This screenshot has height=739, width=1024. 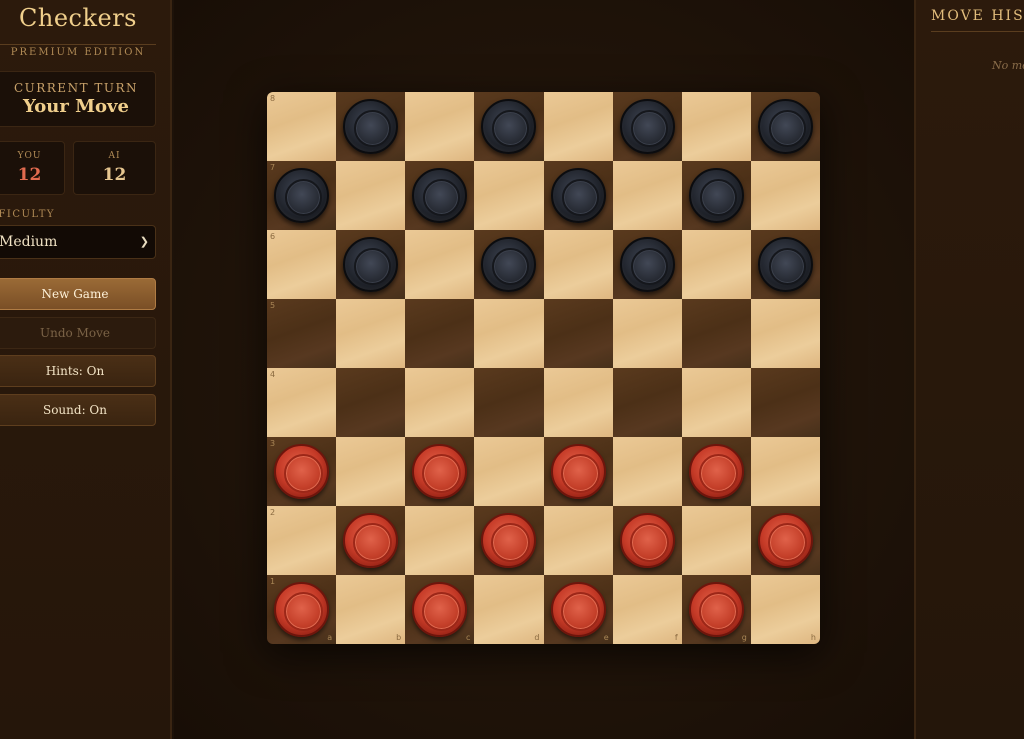 What do you see at coordinates (302, 264) in the screenshot?
I see `board-square: 6` at bounding box center [302, 264].